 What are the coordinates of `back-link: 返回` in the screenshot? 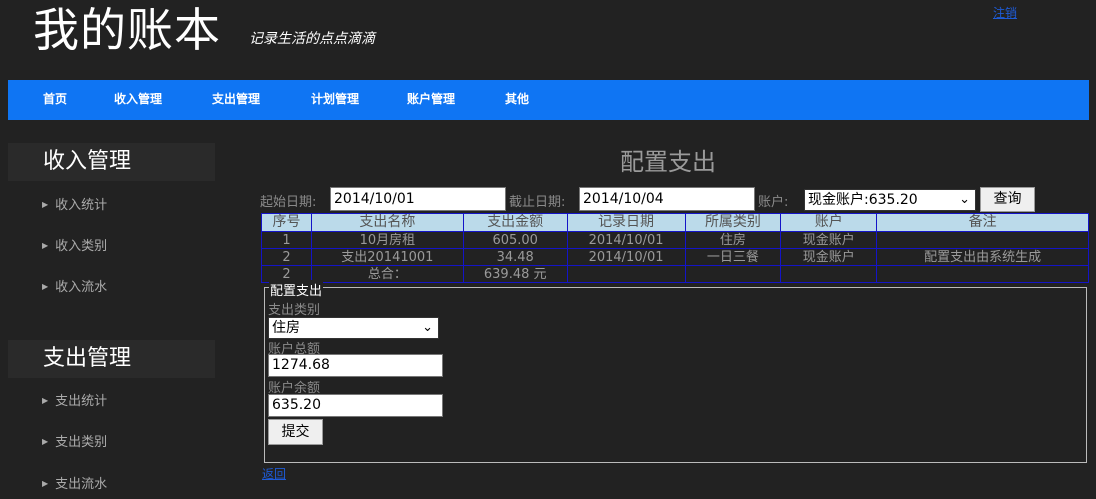 It's located at (274, 473).